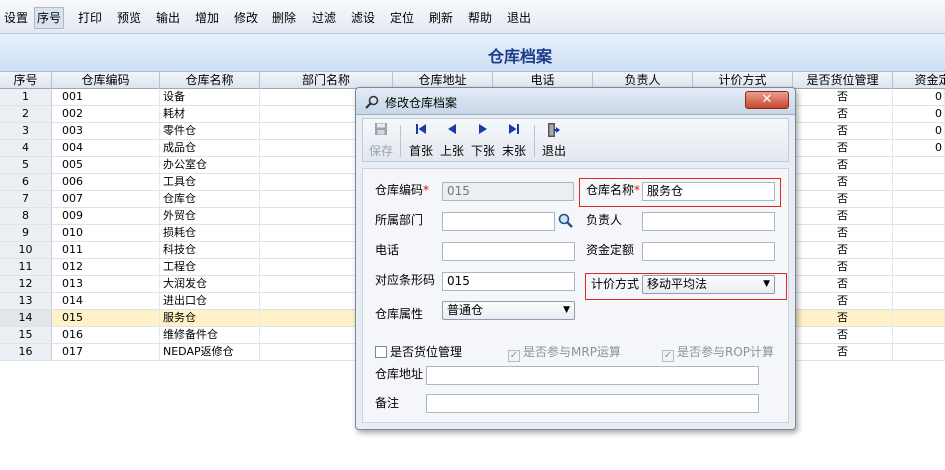 The height and width of the screenshot is (470, 945). I want to click on dialog-titlebar: 修改仓库档案 ✕, so click(575, 101).